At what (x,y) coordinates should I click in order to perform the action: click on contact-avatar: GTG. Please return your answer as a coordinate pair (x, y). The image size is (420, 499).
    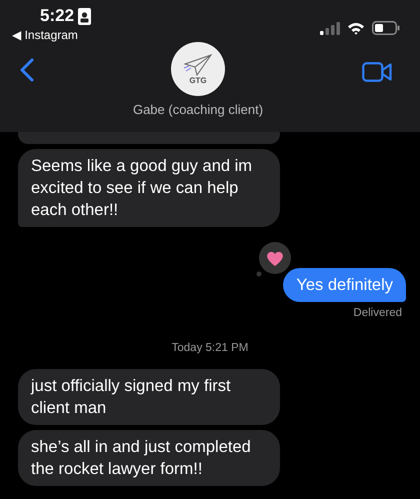
    Looking at the image, I should click on (197, 69).